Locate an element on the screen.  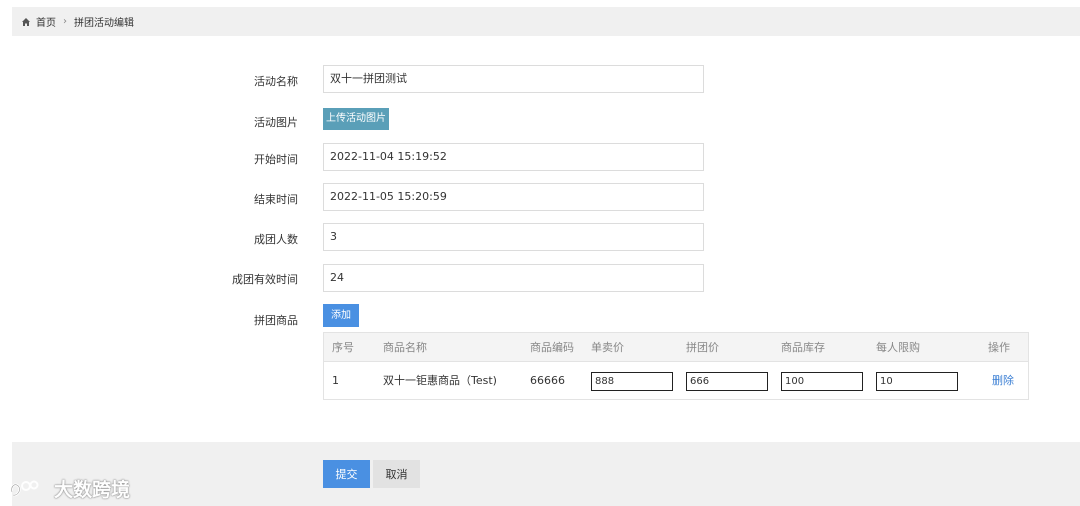
col-code: 商品编码 is located at coordinates (552, 347).